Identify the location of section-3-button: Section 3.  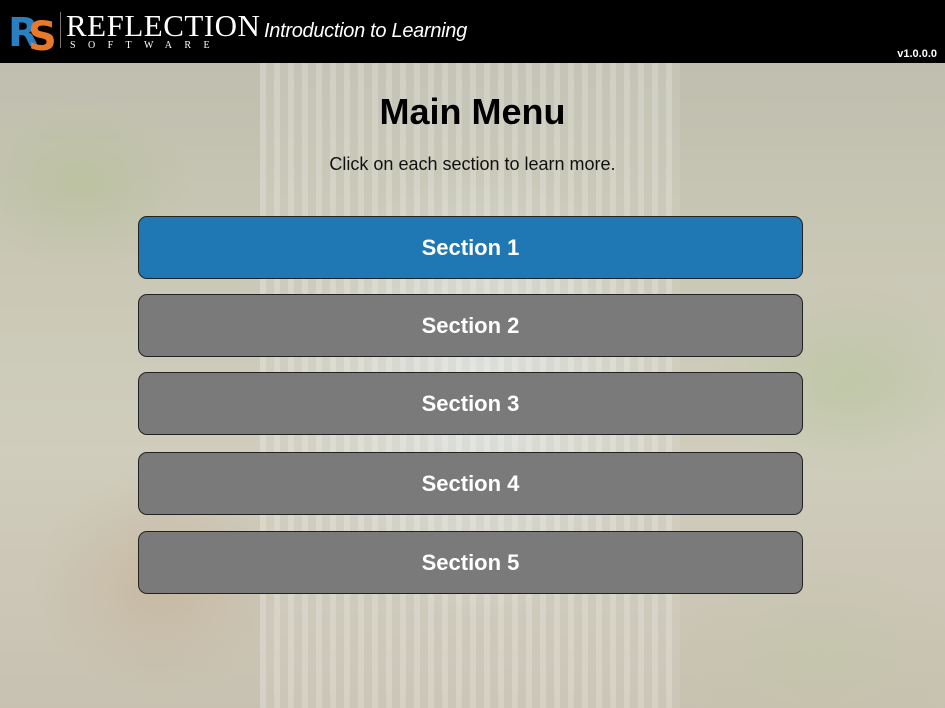
(470, 403).